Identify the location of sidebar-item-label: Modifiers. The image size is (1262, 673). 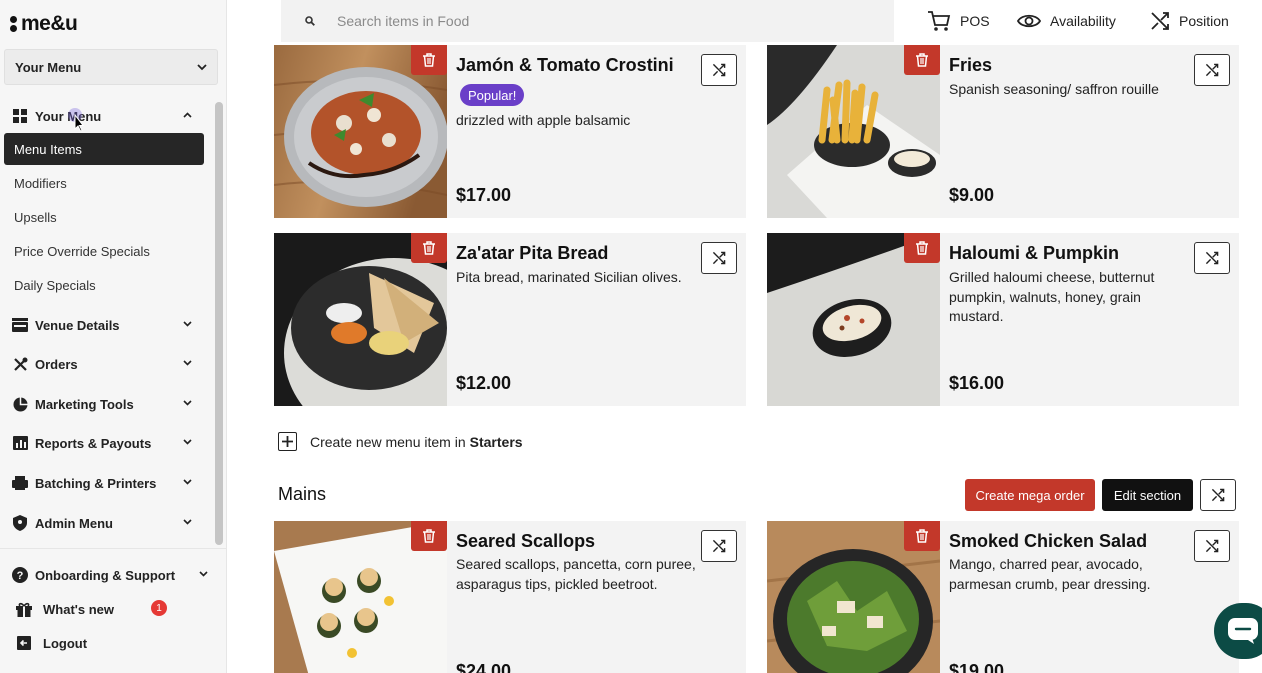
(40, 183).